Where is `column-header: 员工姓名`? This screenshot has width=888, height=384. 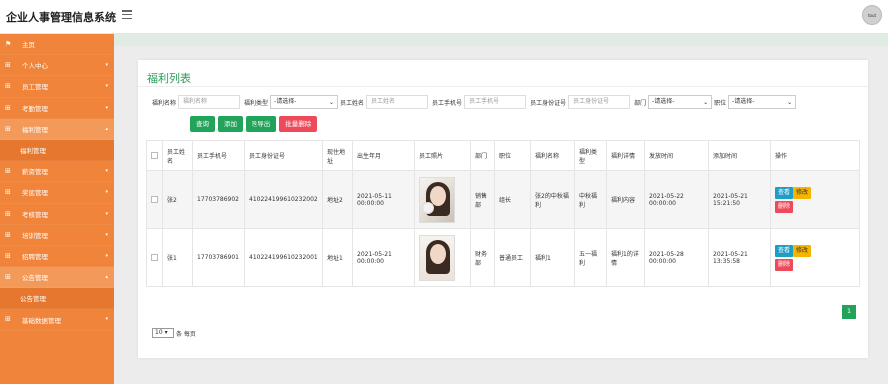 column-header: 员工姓名 is located at coordinates (177, 155).